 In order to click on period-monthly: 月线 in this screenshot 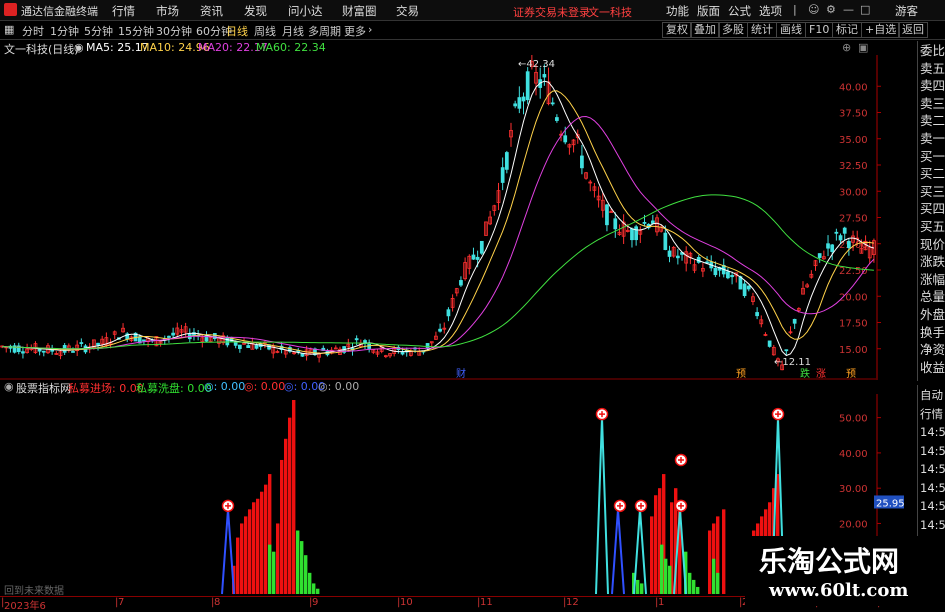, I will do `click(293, 31)`.